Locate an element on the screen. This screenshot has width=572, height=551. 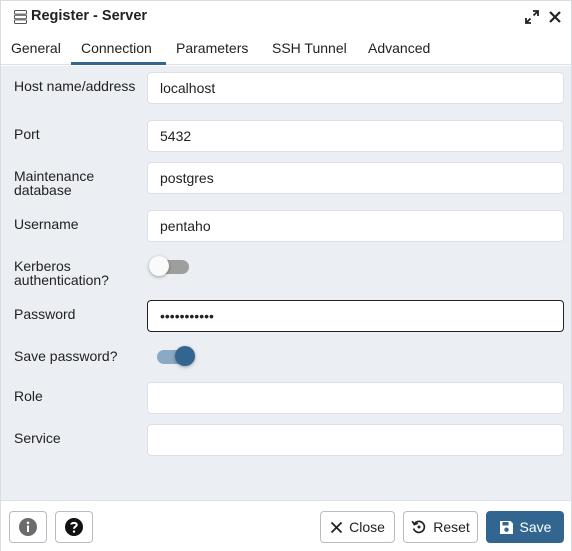
info-button is located at coordinates (28, 527).